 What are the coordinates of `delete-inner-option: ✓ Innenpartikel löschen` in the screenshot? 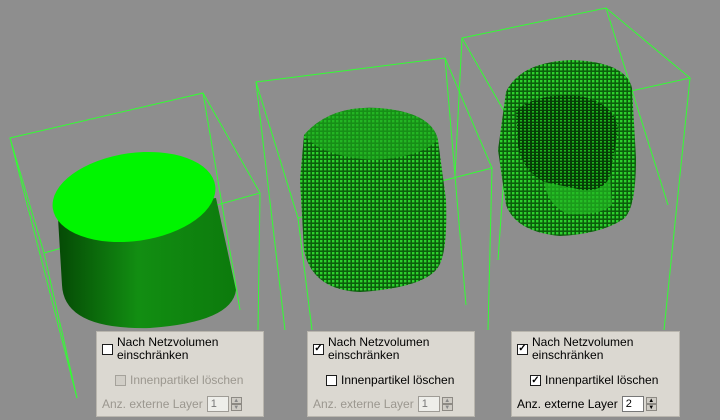 It's located at (594, 380).